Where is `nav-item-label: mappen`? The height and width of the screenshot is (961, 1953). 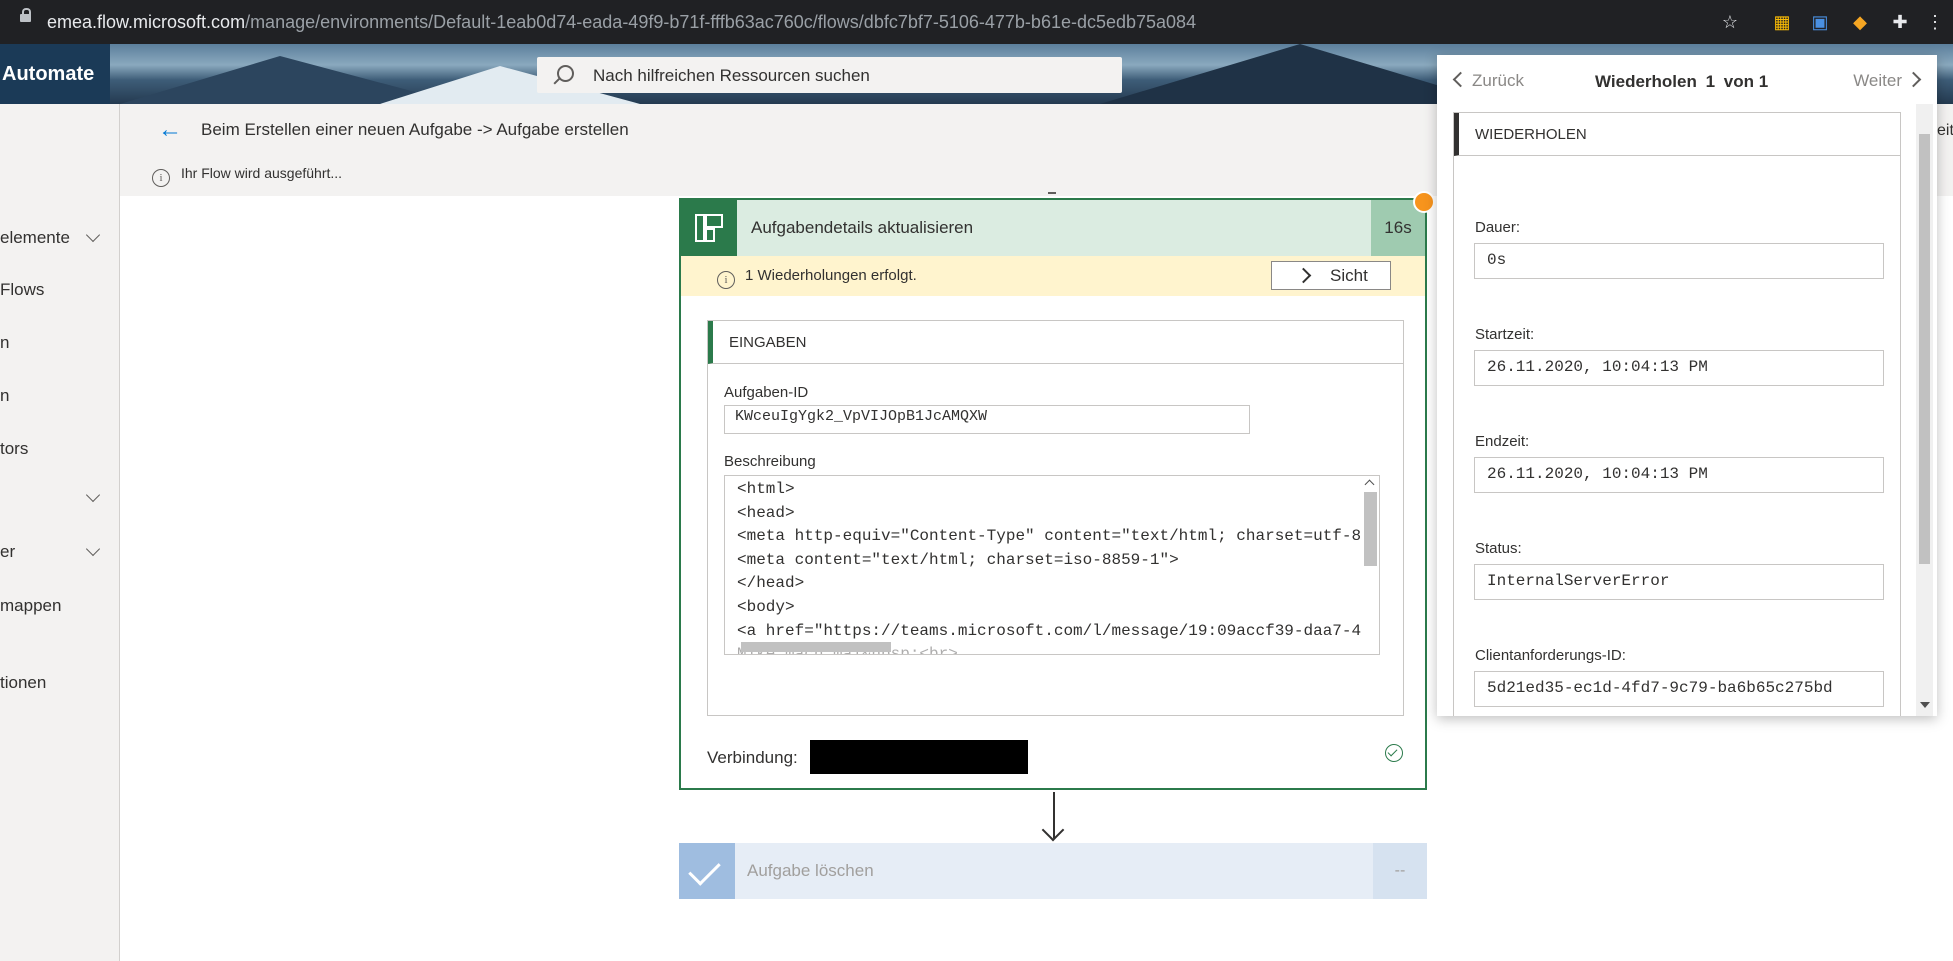 nav-item-label: mappen is located at coordinates (31, 605).